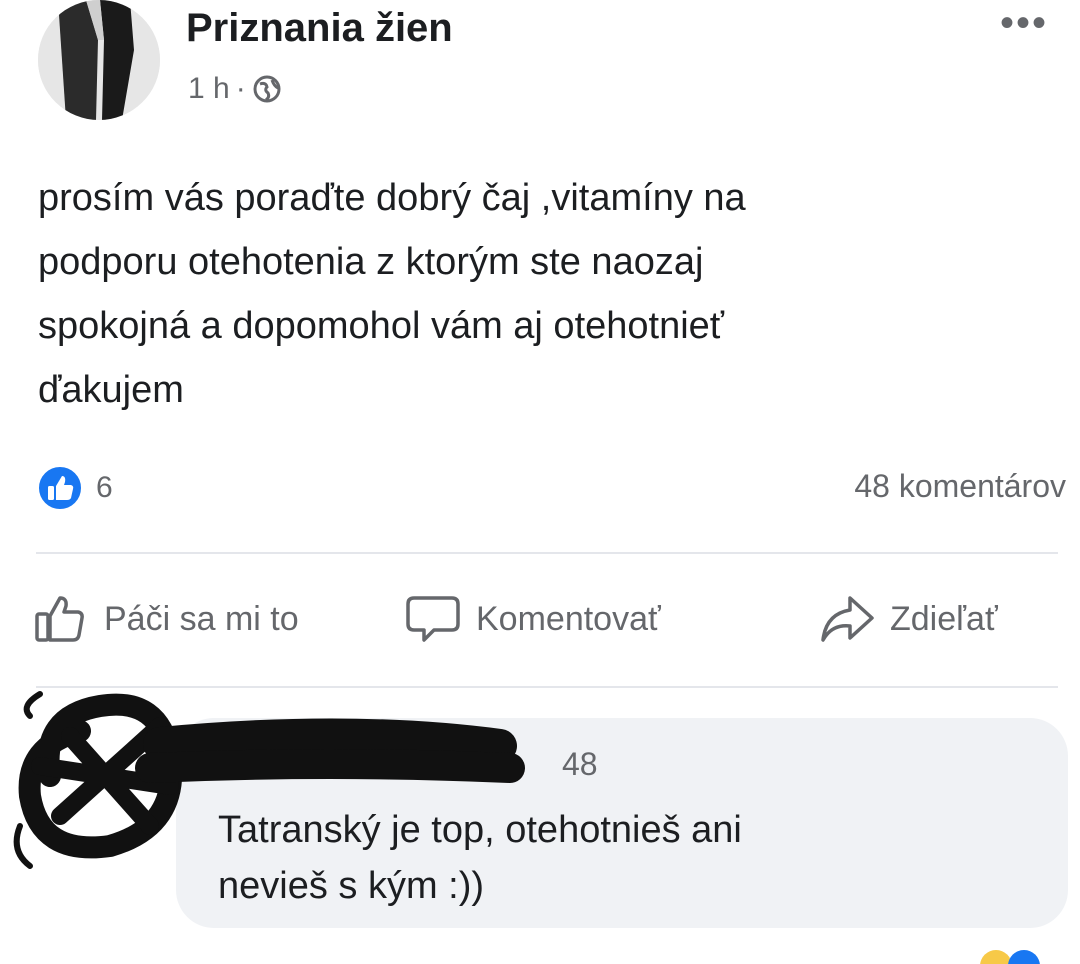  Describe the element at coordinates (960, 486) in the screenshot. I see `comments-count-link: 48 komentárov` at that location.